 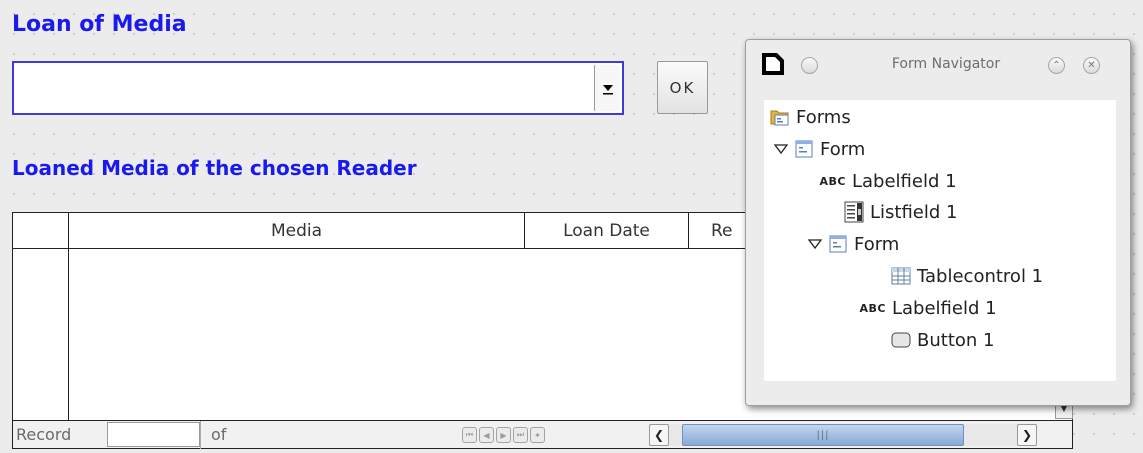 I want to click on tree-node-labelfield-sub: ABC Labelfield 1, so click(x=922, y=308).